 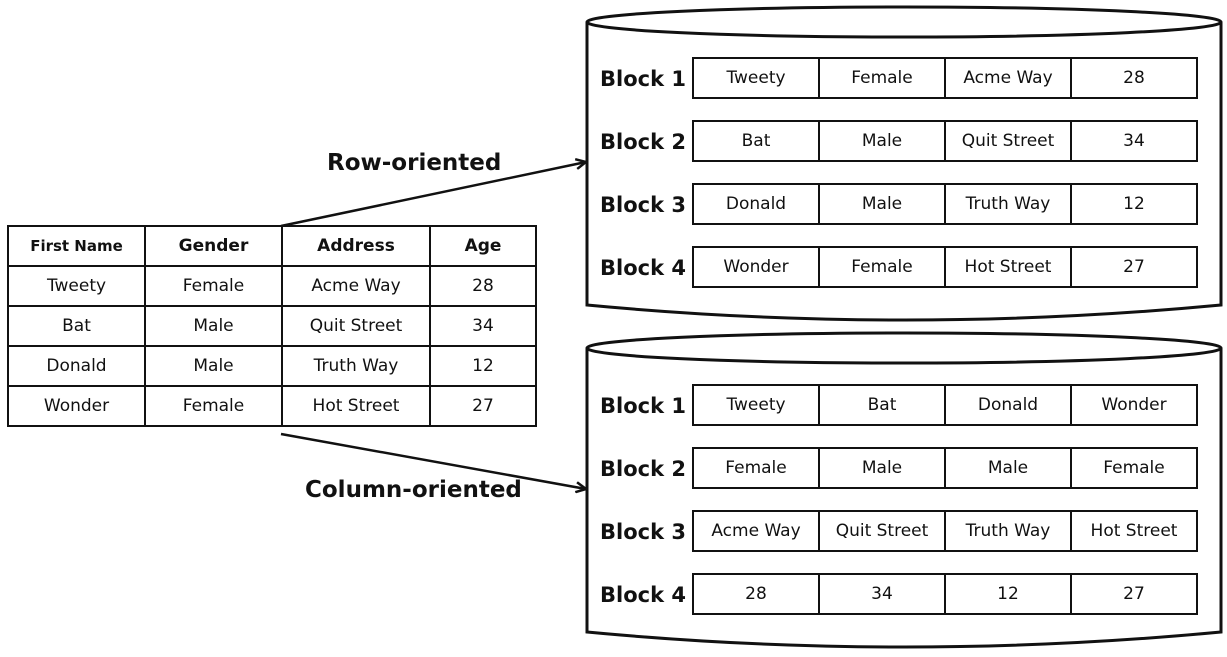 What do you see at coordinates (414, 163) in the screenshot?
I see `row-oriented-label: Row-oriented` at bounding box center [414, 163].